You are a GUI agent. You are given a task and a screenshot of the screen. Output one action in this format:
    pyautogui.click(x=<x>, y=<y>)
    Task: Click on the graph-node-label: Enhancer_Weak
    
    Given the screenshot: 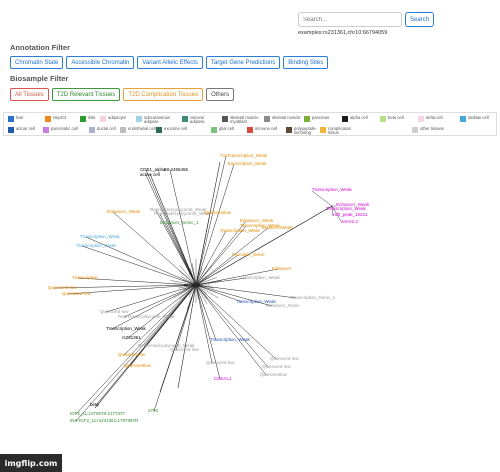 What is the action you would take?
    pyautogui.click(x=124, y=211)
    